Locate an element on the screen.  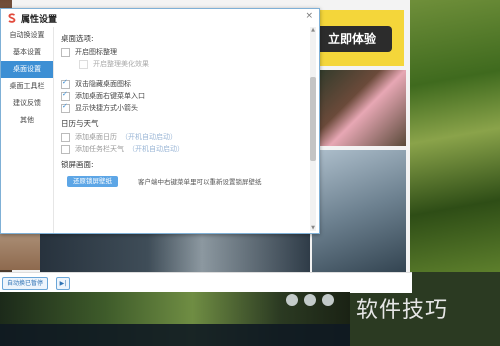
tray-icons is located at coordinates (310, 300).